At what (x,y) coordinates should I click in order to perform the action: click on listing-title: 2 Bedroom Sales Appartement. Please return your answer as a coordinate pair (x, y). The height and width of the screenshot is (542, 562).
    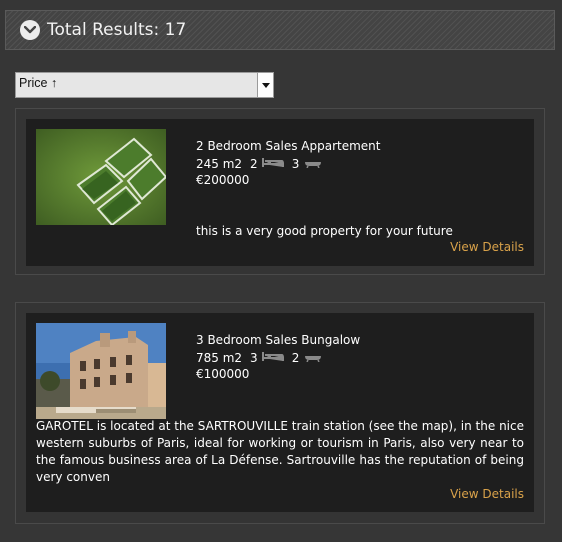
    Looking at the image, I should click on (288, 146).